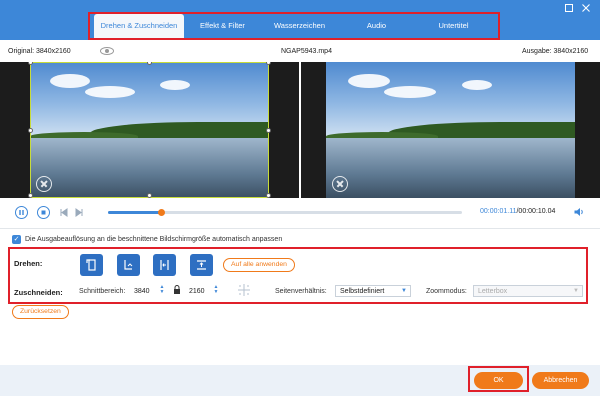  Describe the element at coordinates (498, 211) in the screenshot. I see `current-time: 00:00:01.11` at that location.